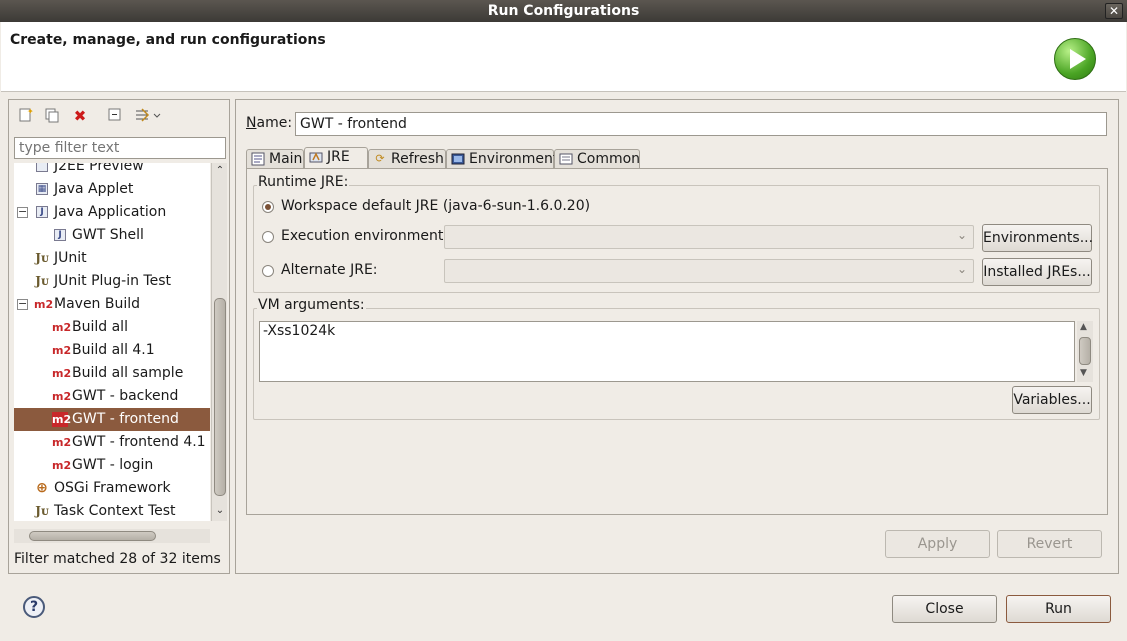  What do you see at coordinates (112, 212) in the screenshot?
I see `tree-item-java-application: − J Java Application` at bounding box center [112, 212].